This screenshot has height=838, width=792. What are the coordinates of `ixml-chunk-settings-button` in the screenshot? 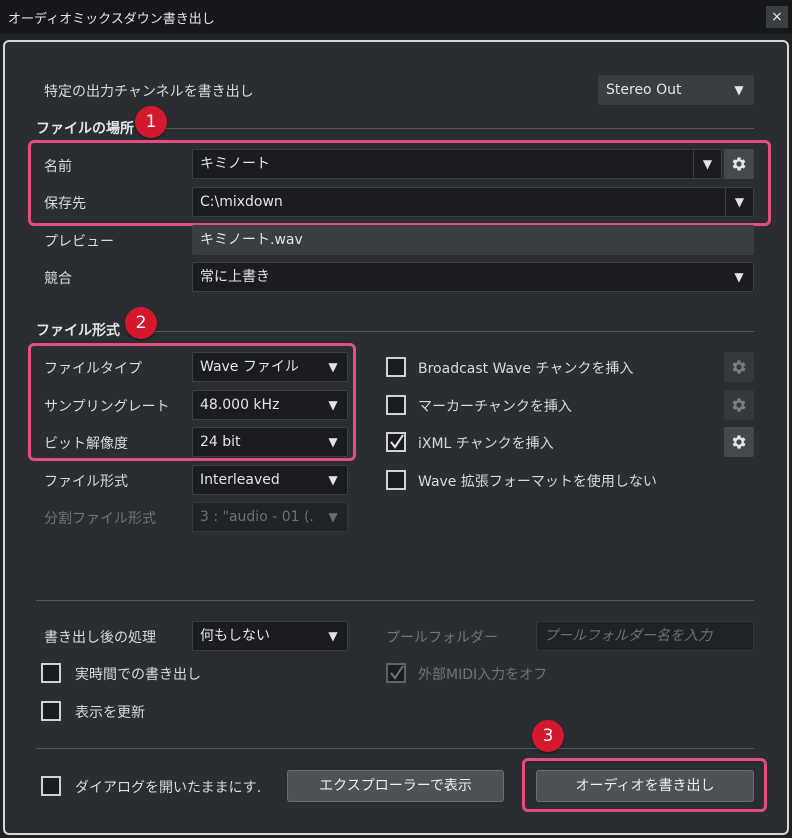 It's located at (739, 442).